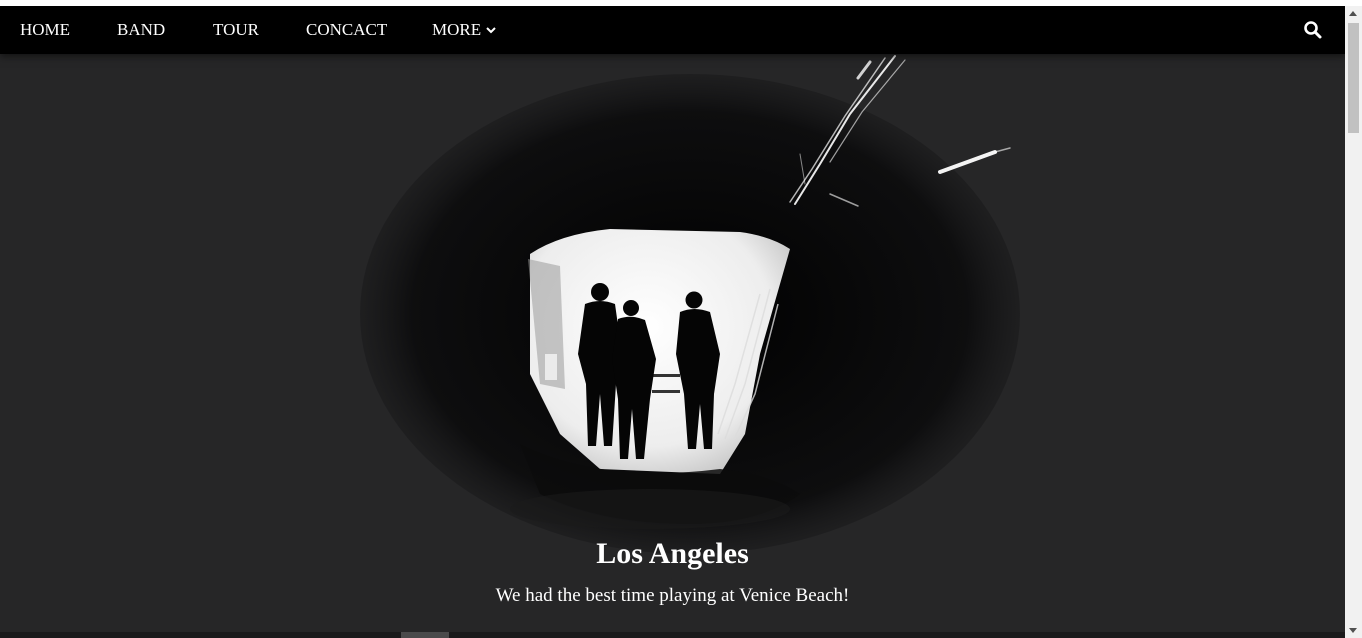  I want to click on search-button, so click(1313, 30).